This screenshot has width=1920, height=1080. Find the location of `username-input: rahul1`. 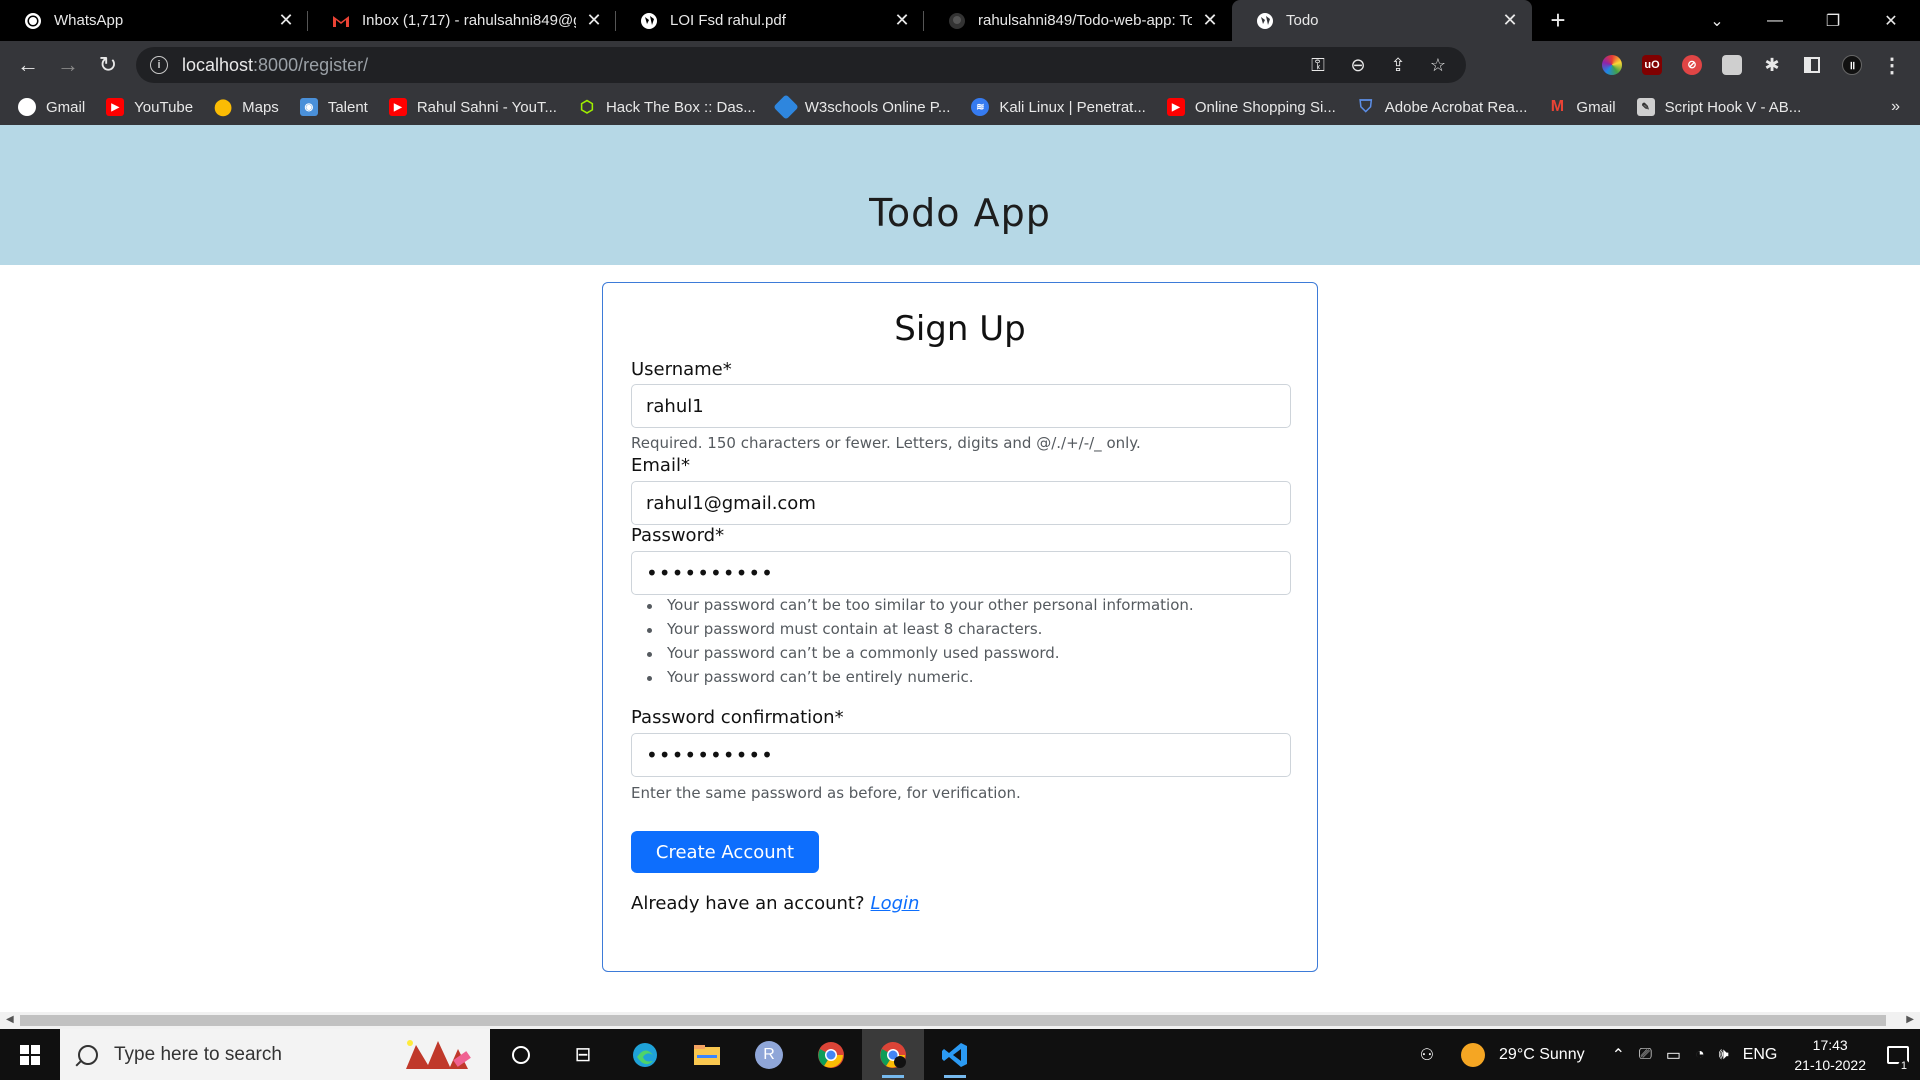

username-input: rahul1 is located at coordinates (961, 406).